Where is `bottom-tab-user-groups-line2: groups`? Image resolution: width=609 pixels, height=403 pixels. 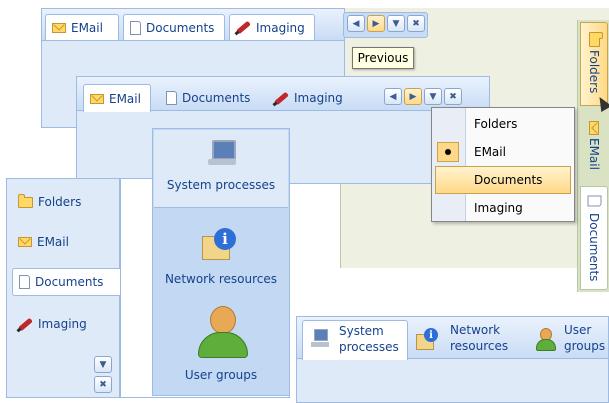 bottom-tab-user-groups-line2: groups is located at coordinates (585, 346).